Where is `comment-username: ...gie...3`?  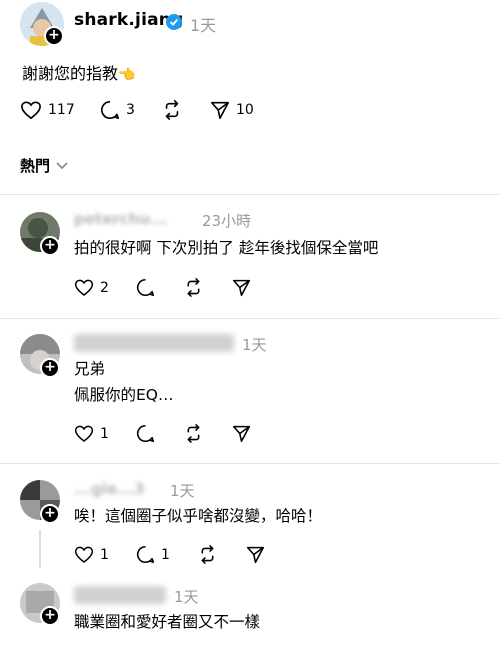
comment-username: ...gie...3 is located at coordinates (109, 489).